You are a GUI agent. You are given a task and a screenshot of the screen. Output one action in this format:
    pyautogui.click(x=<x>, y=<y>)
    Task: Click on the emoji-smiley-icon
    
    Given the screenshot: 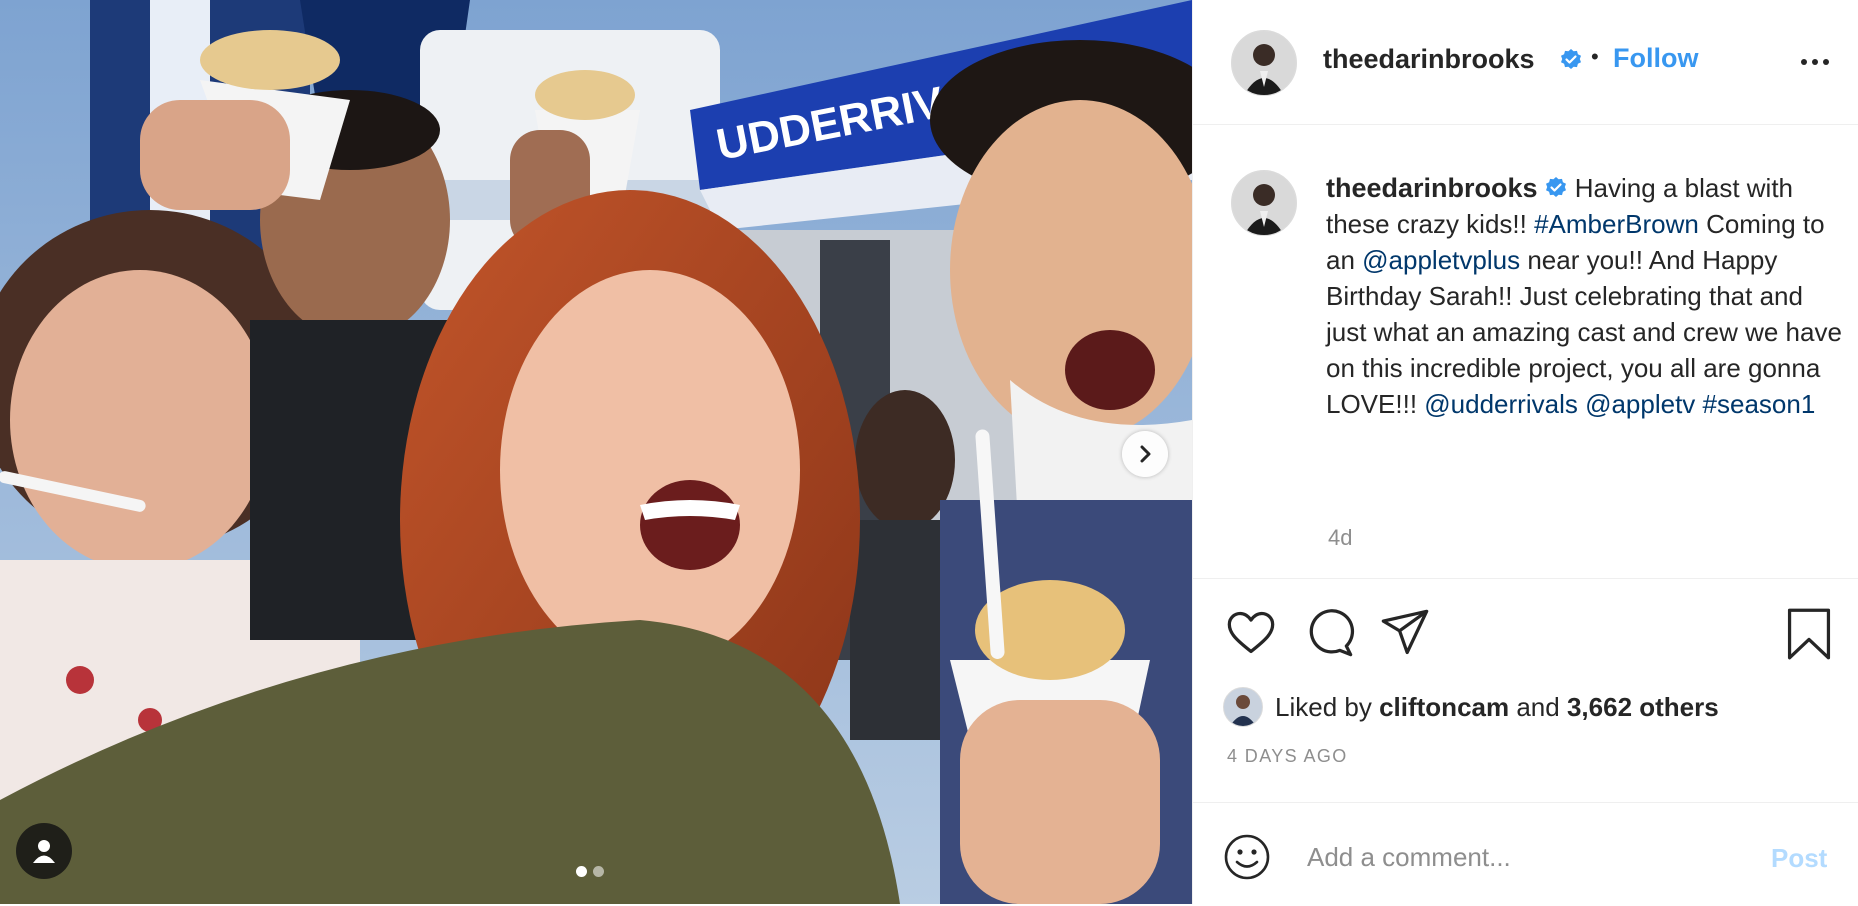 What is the action you would take?
    pyautogui.click(x=1247, y=857)
    